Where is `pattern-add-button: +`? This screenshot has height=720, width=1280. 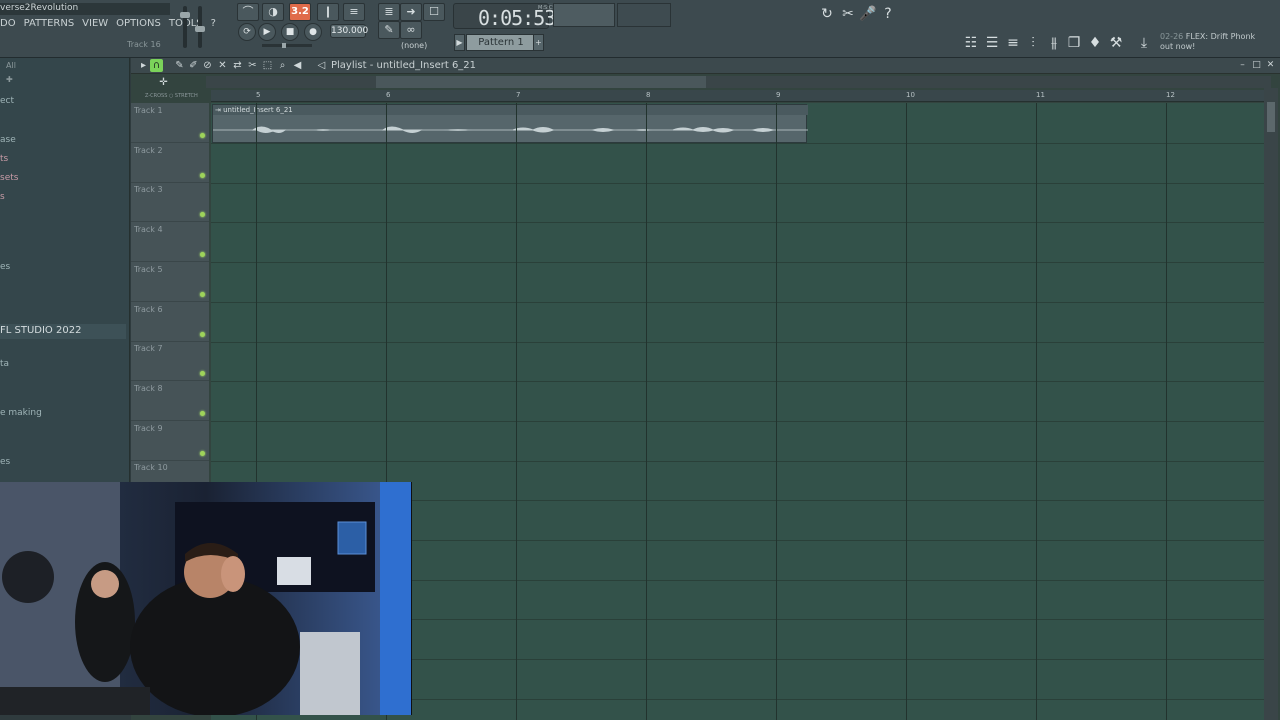
pattern-add-button: + is located at coordinates (538, 42).